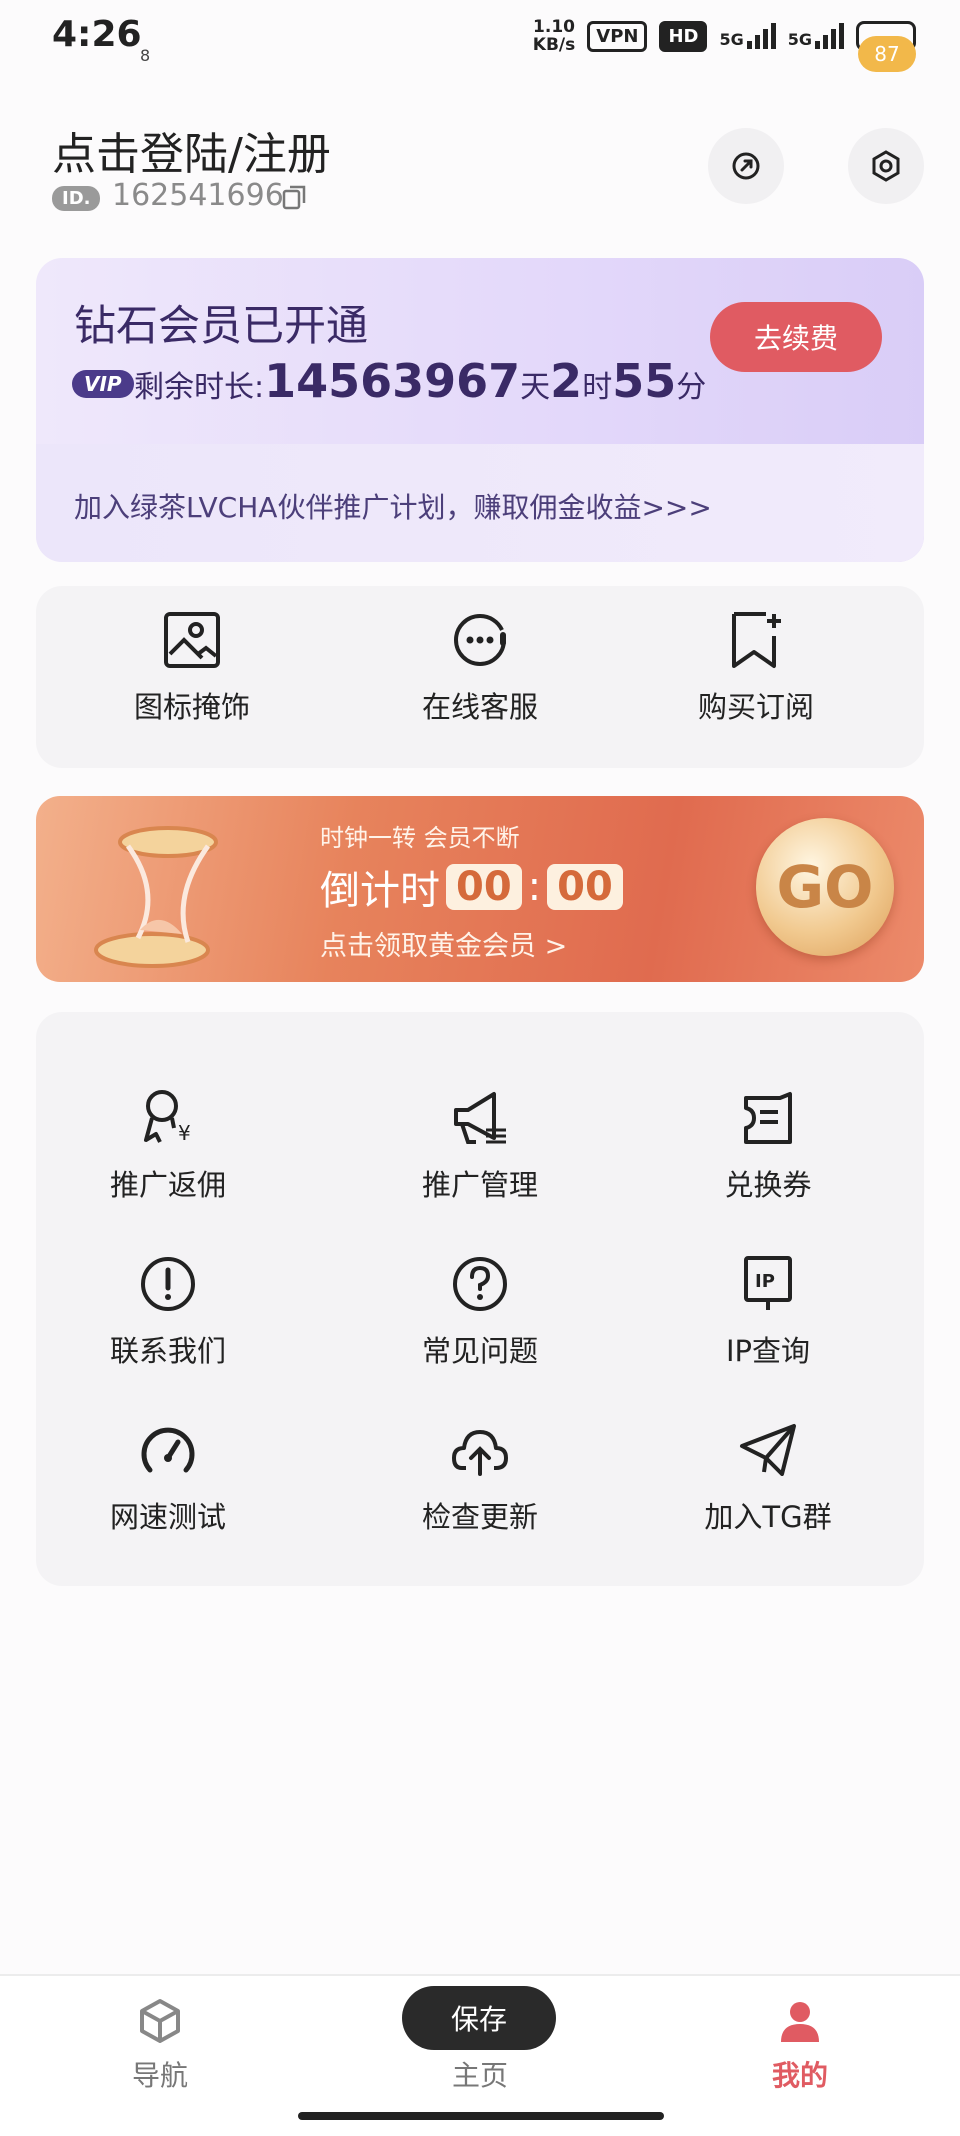 Image resolution: width=960 pixels, height=2136 pixels. I want to click on quick-actions-card: 图标掩饰 在线客服 购买订阅, so click(480, 677).